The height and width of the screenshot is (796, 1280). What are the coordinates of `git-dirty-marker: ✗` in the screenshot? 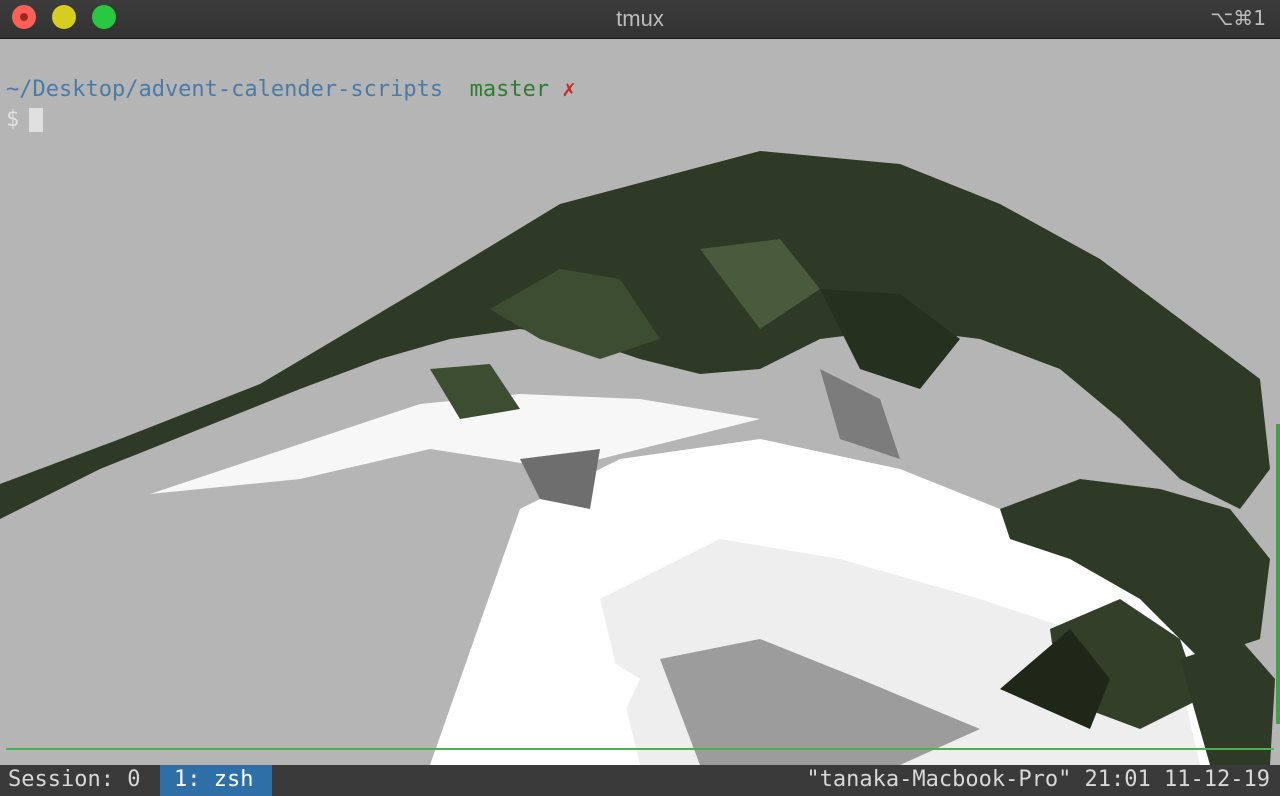 It's located at (569, 89).